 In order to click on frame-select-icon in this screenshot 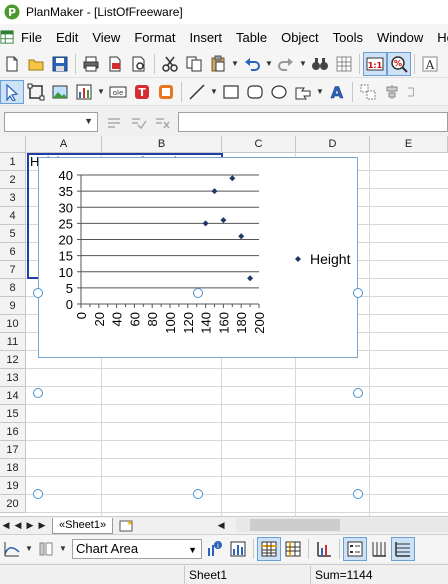, I will do `click(36, 92)`.